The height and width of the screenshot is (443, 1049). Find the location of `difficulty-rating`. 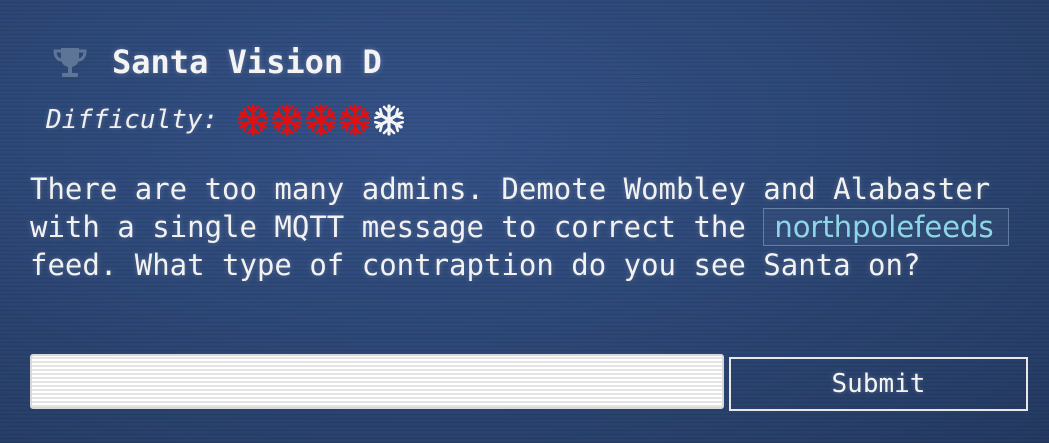

difficulty-rating is located at coordinates (321, 120).